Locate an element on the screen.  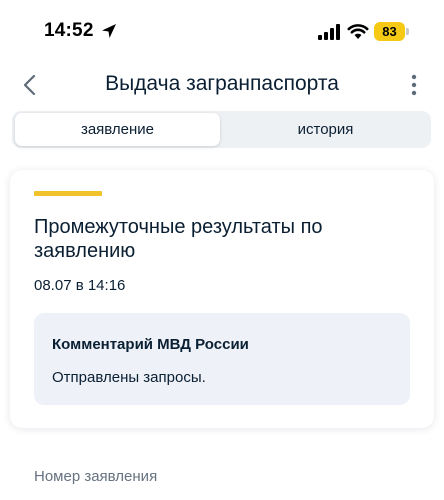
wifi-icon is located at coordinates (358, 31).